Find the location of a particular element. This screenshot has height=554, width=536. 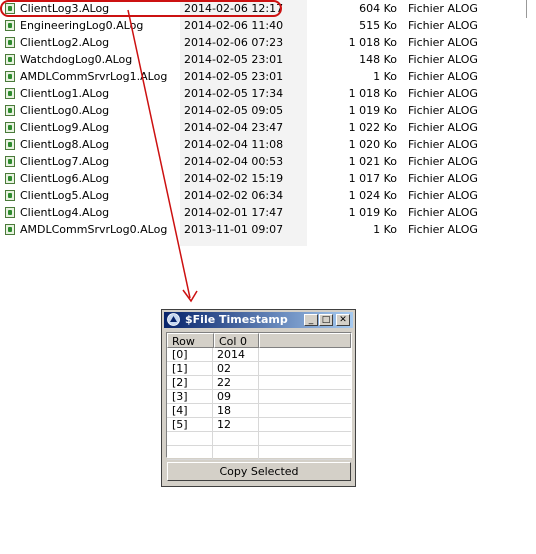

copy-selected-button: Copy Selected is located at coordinates (259, 471).